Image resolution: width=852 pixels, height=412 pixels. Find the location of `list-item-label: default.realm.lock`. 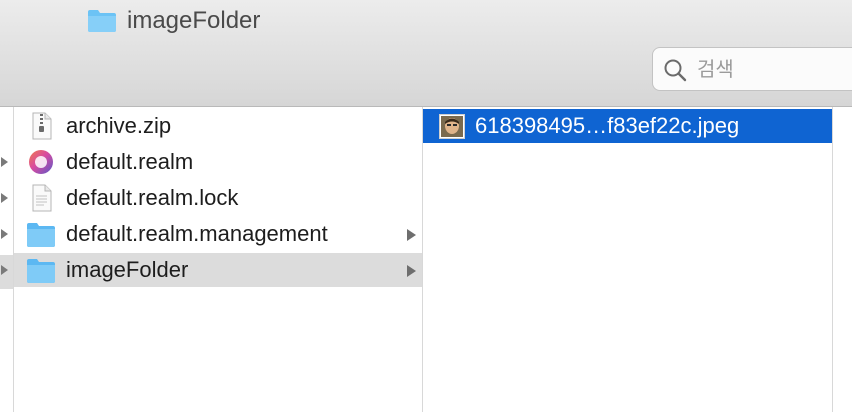

list-item-label: default.realm.lock is located at coordinates (152, 197).